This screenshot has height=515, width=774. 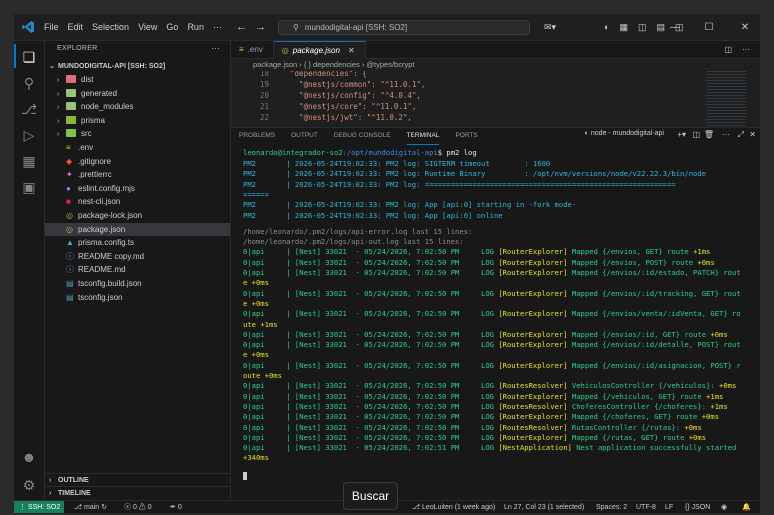 What do you see at coordinates (29, 457) in the screenshot?
I see `account-icon: ☻` at bounding box center [29, 457].